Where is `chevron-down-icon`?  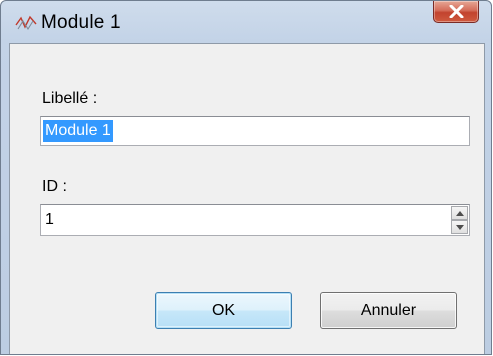
chevron-down-icon is located at coordinates (460, 227).